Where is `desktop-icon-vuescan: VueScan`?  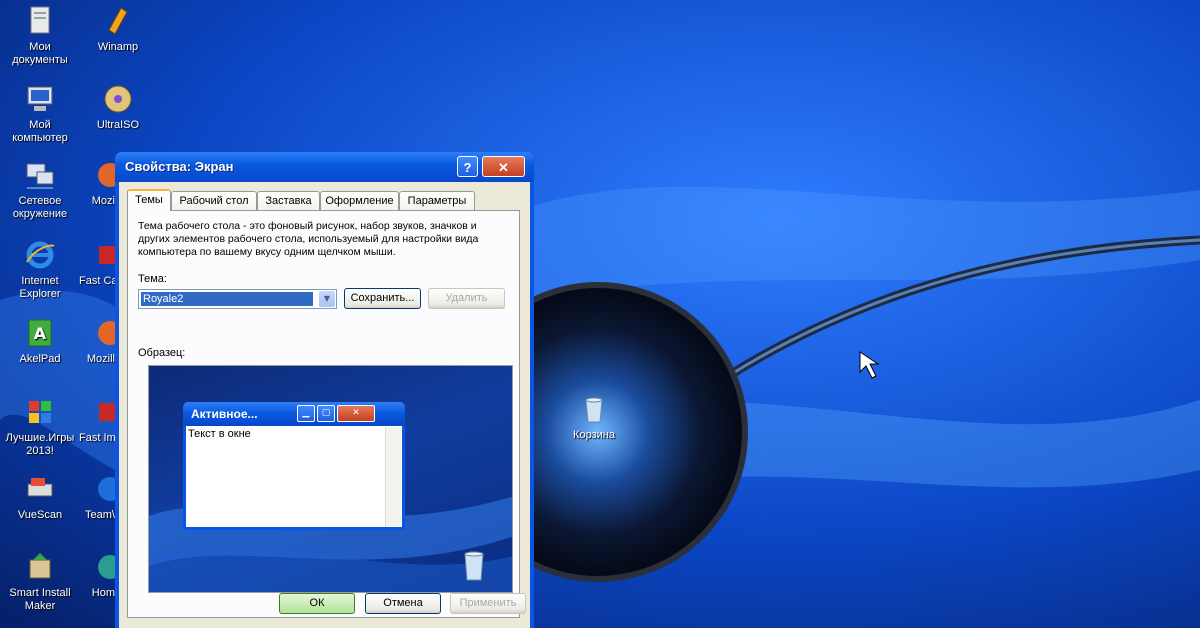 desktop-icon-vuescan: VueScan is located at coordinates (40, 497).